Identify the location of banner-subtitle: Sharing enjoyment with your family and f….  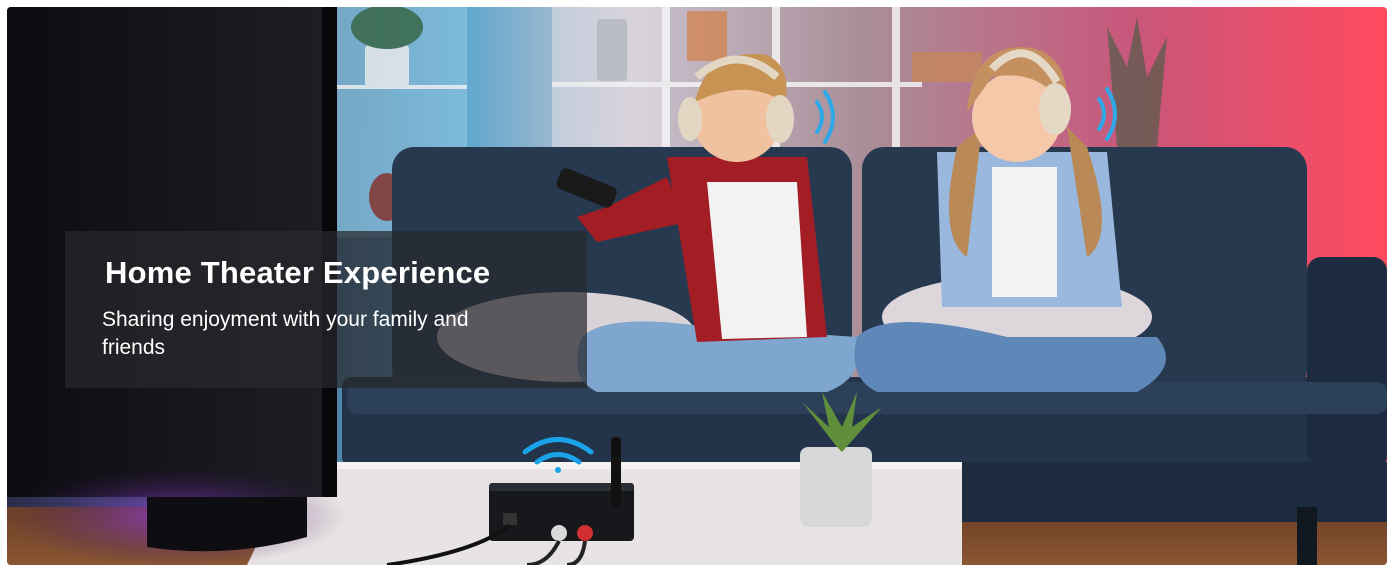
(285, 333).